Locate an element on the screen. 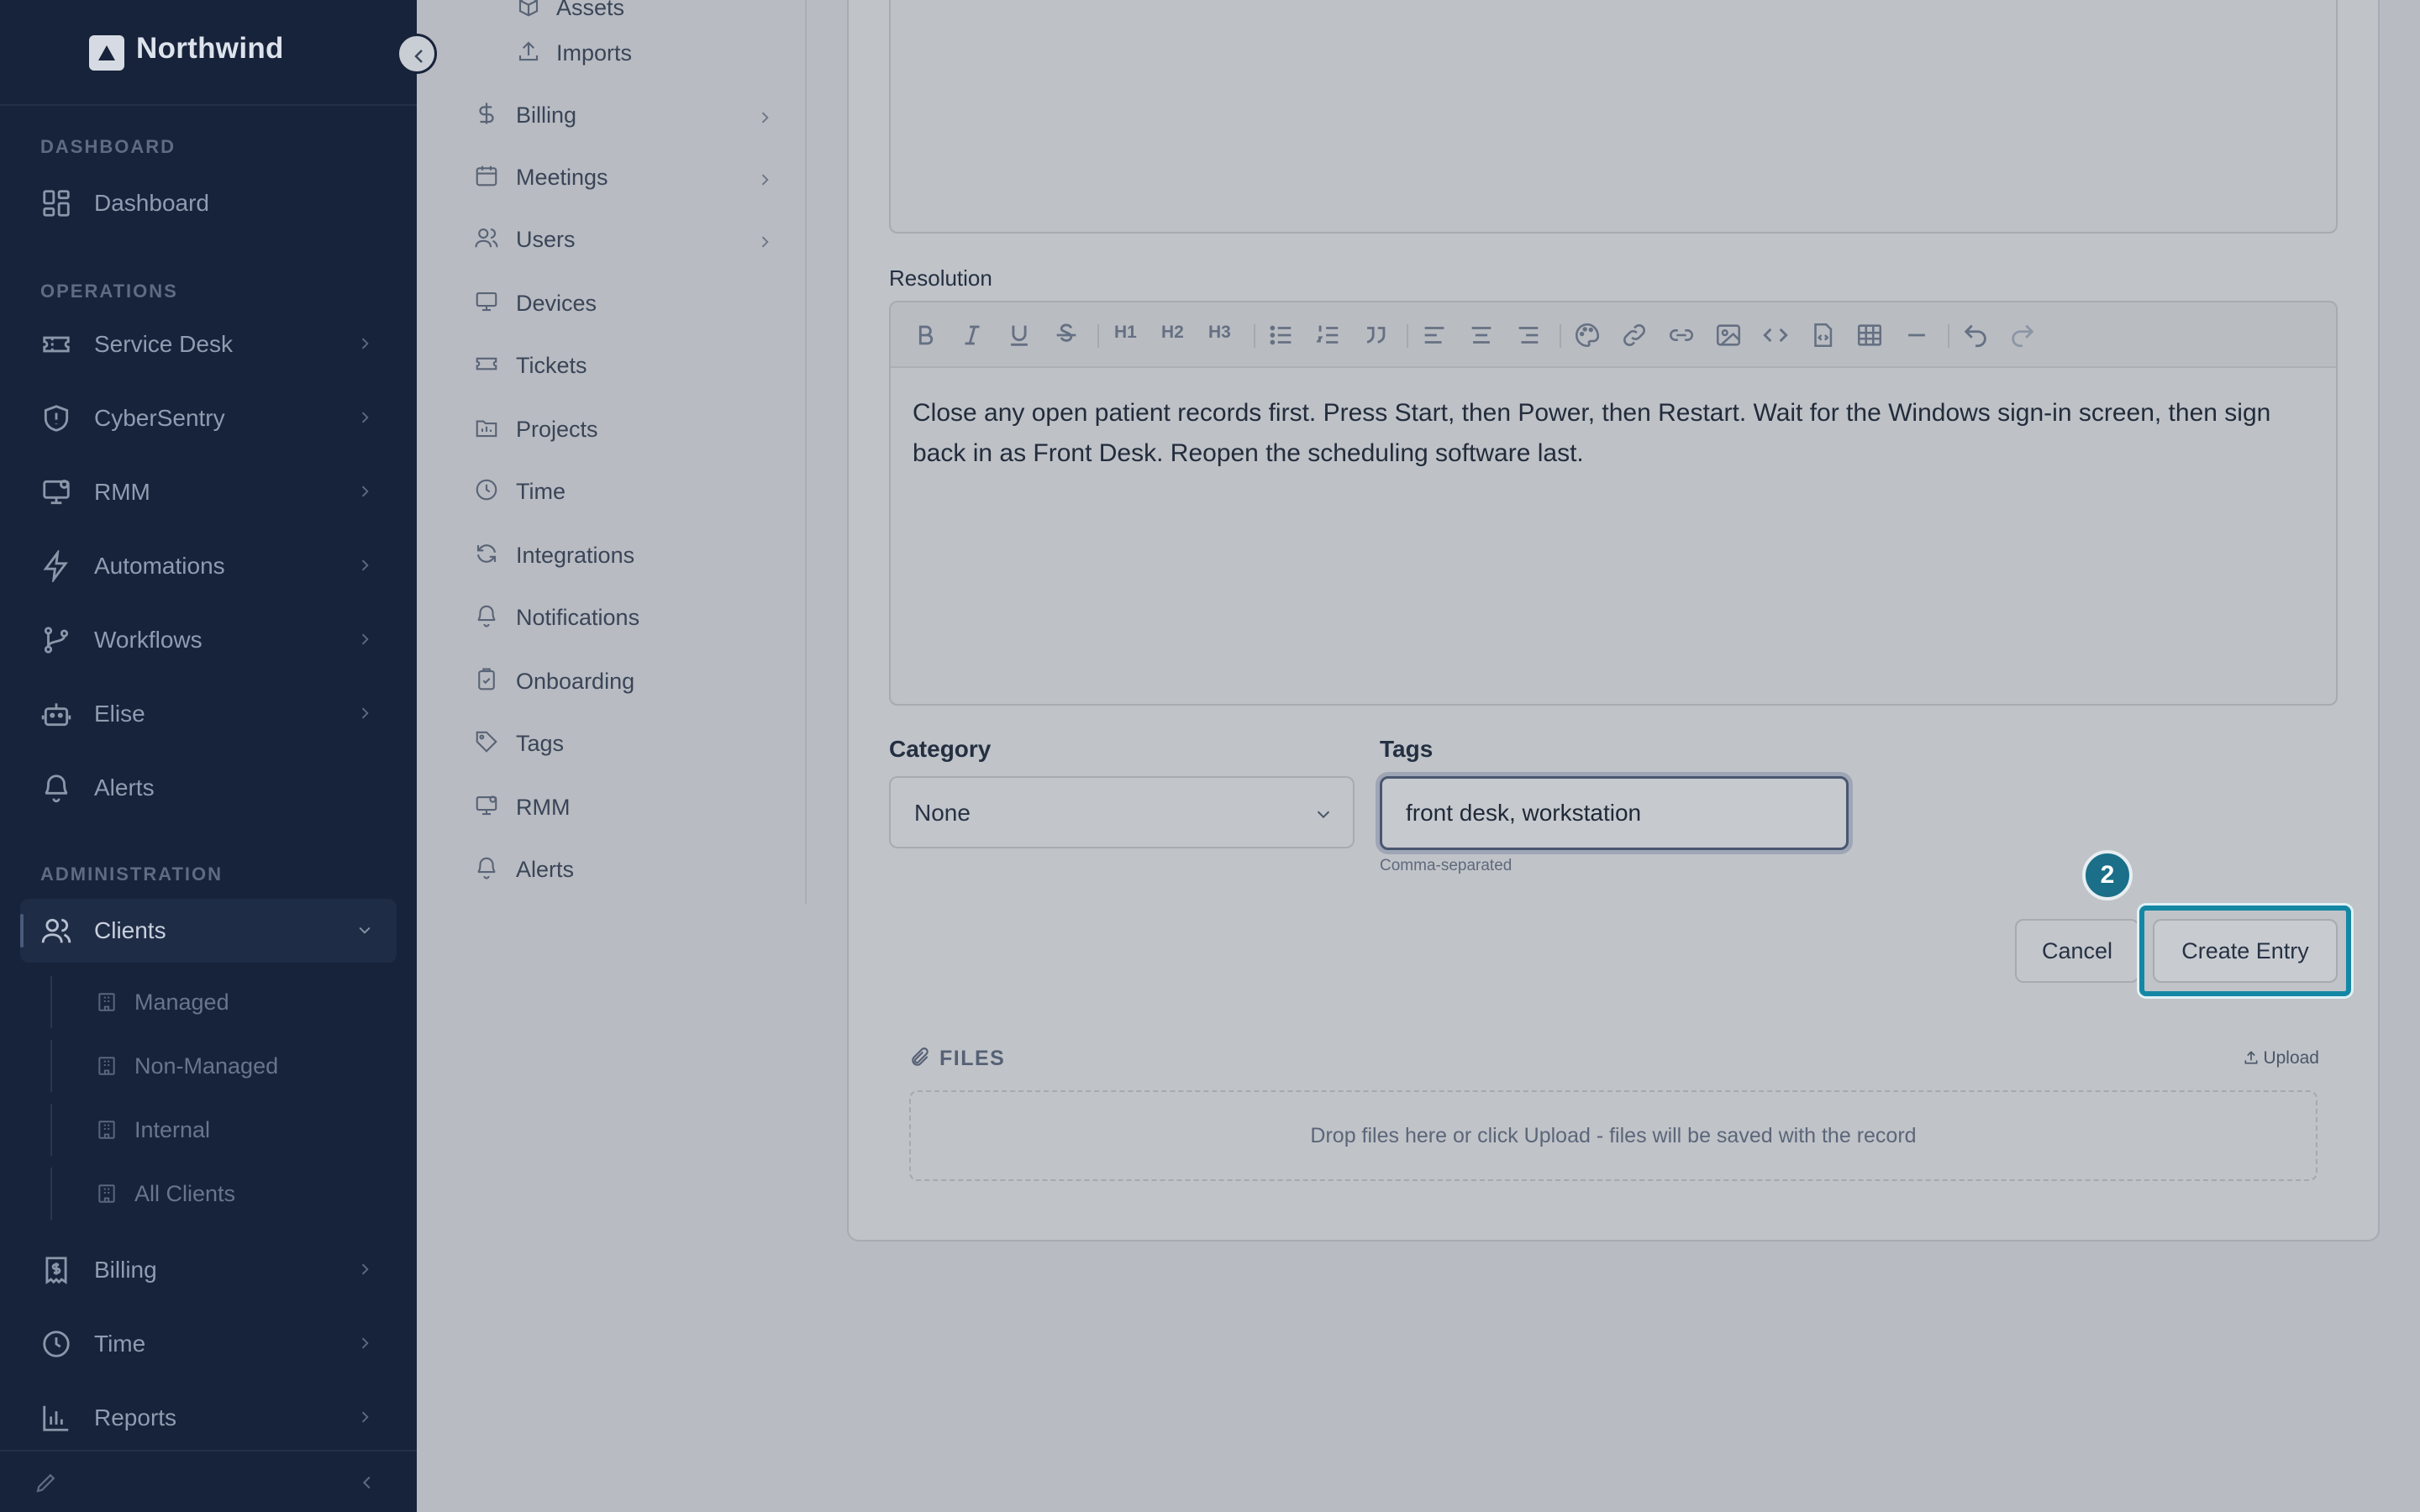  table-button is located at coordinates (1869, 335).